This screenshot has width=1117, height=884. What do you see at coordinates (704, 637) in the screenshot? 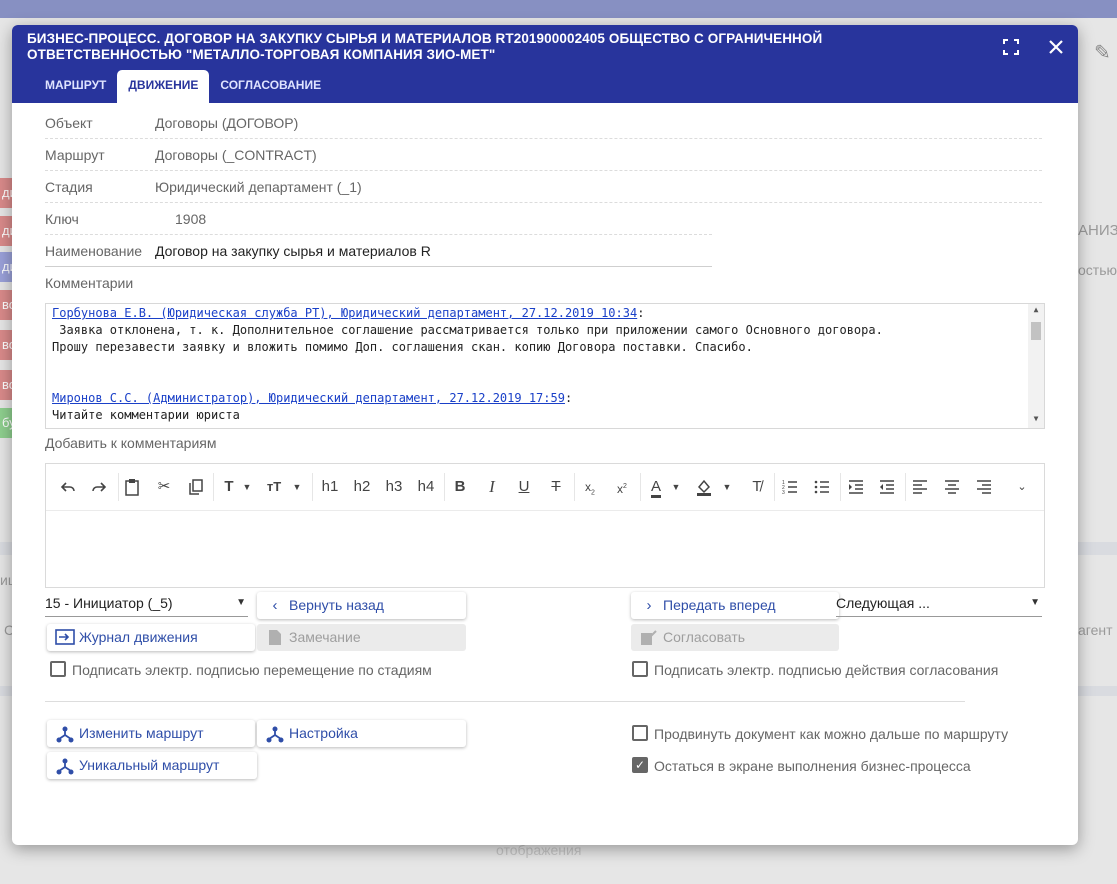
I see `approve-label: Согласовать` at bounding box center [704, 637].